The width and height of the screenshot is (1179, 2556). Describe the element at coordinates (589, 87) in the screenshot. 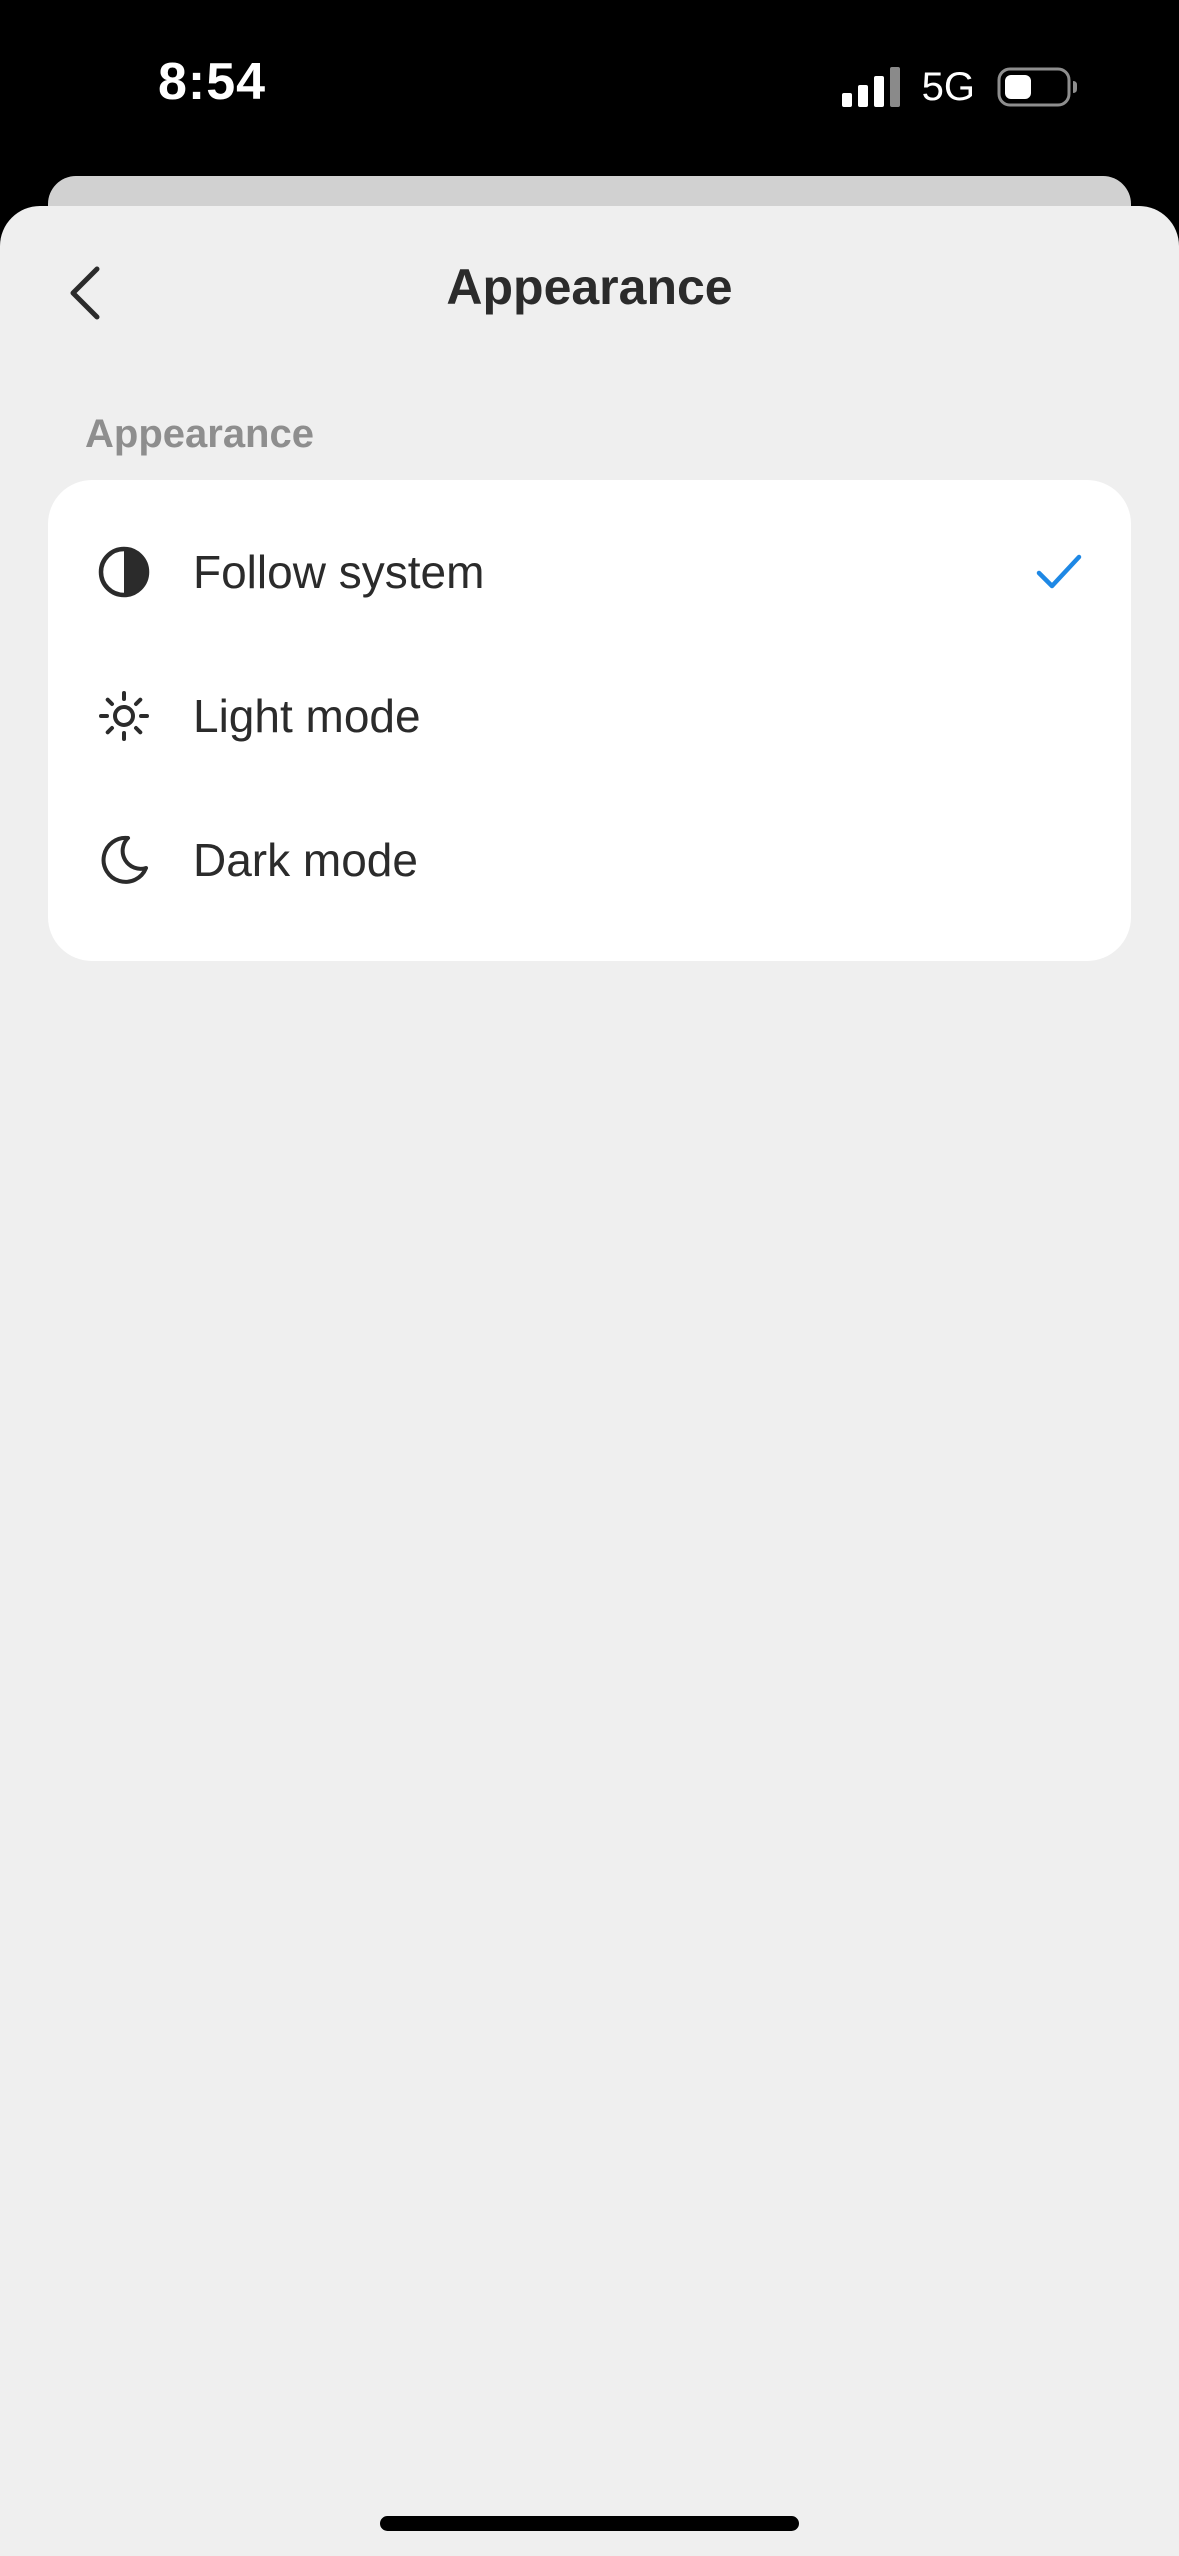

I see `status-bar: 8:54 5G` at that location.